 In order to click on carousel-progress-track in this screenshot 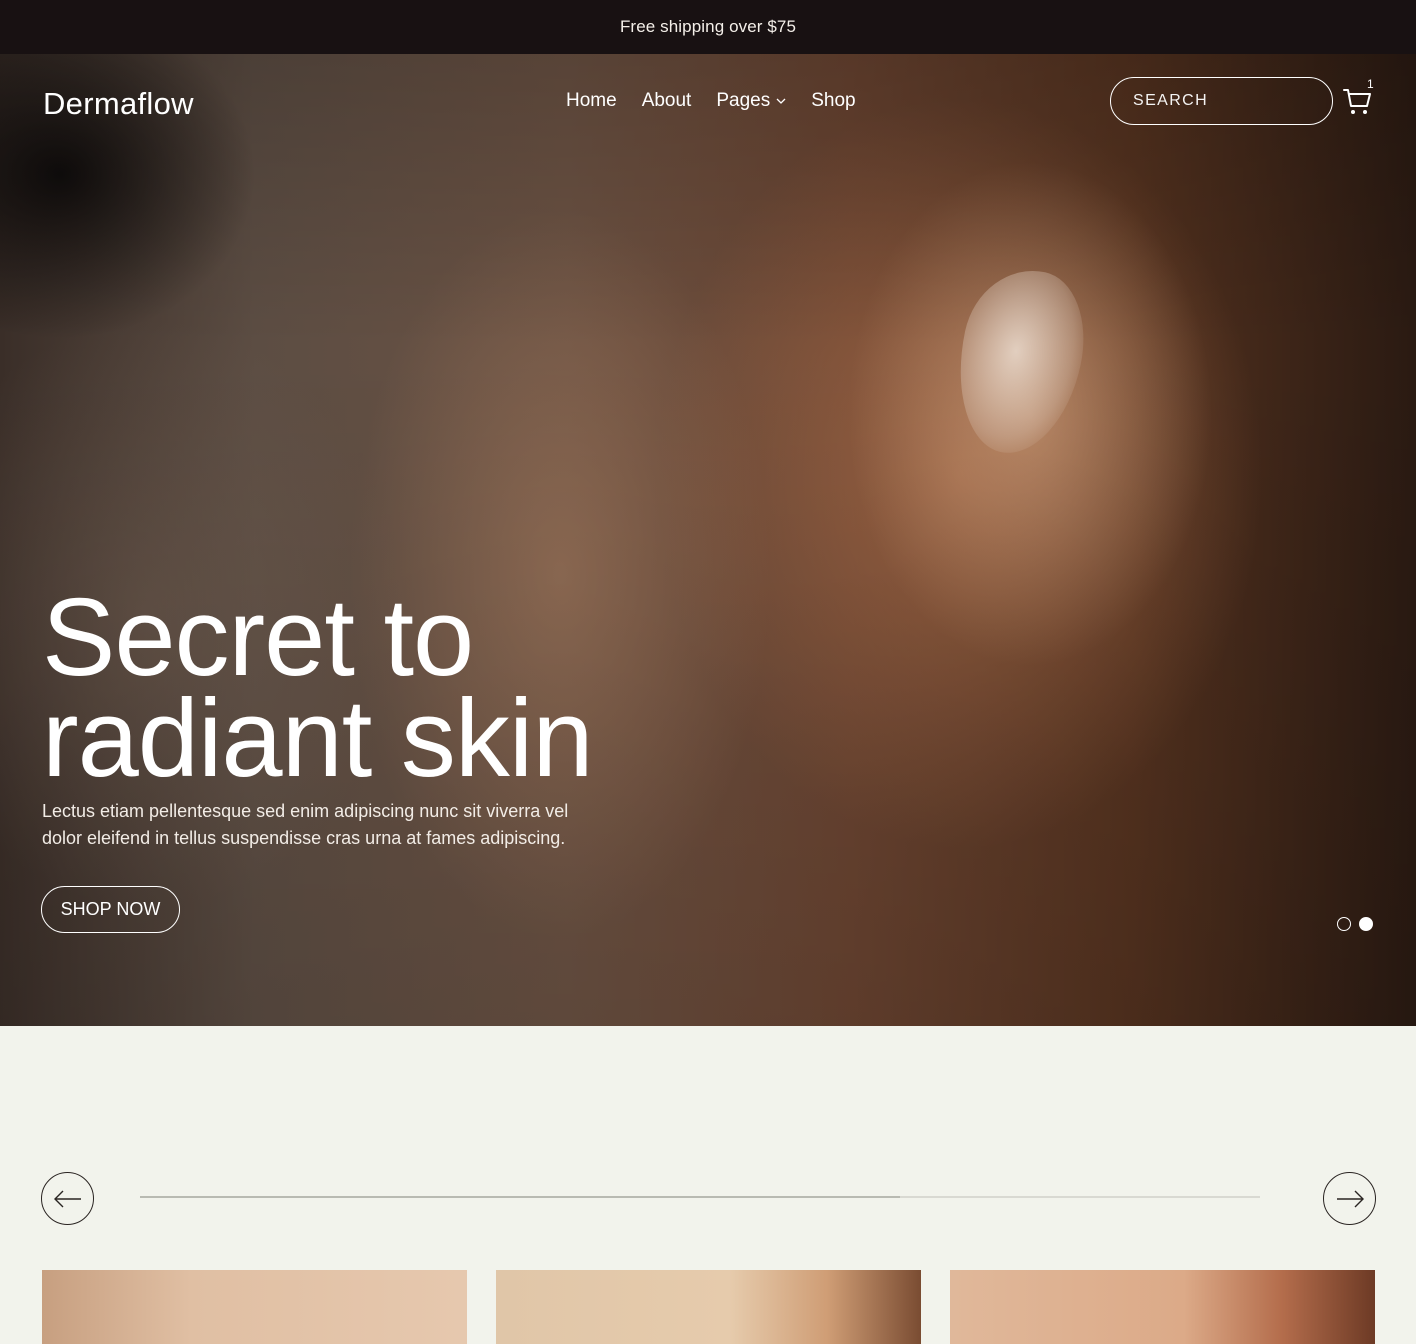, I will do `click(700, 1197)`.